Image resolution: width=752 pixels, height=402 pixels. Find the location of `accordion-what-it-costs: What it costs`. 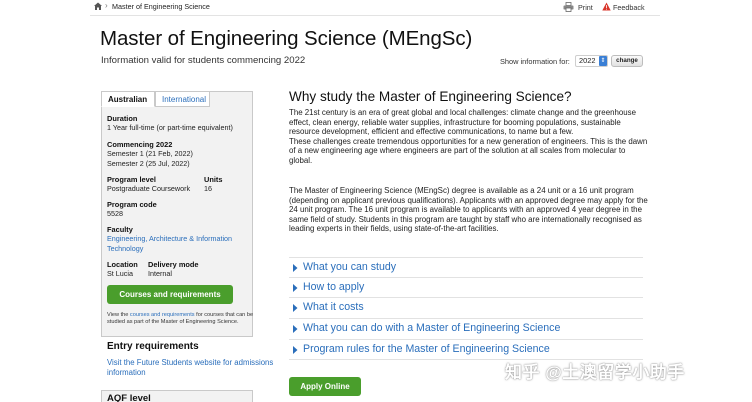

accordion-what-it-costs: What it costs is located at coordinates (466, 307).